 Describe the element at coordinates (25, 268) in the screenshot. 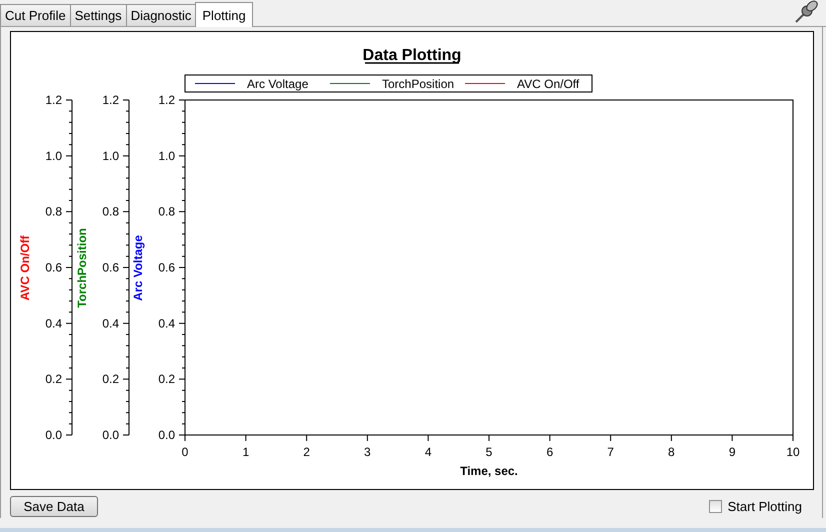

I see `axis-title: AVC On/Off` at that location.